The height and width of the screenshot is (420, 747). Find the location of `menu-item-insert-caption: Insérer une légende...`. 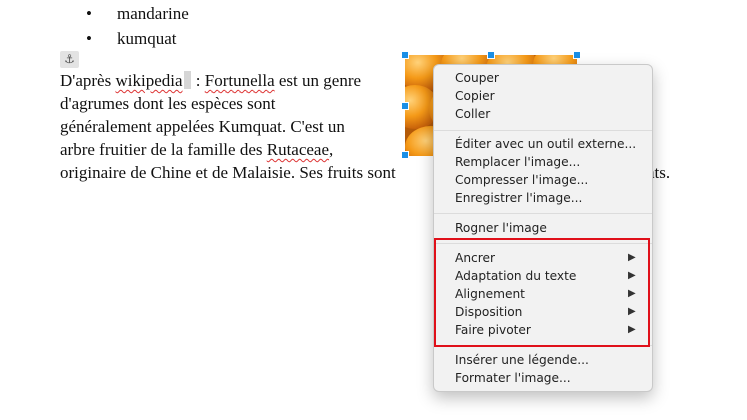

menu-item-insert-caption: Insérer une légende... is located at coordinates (543, 360).